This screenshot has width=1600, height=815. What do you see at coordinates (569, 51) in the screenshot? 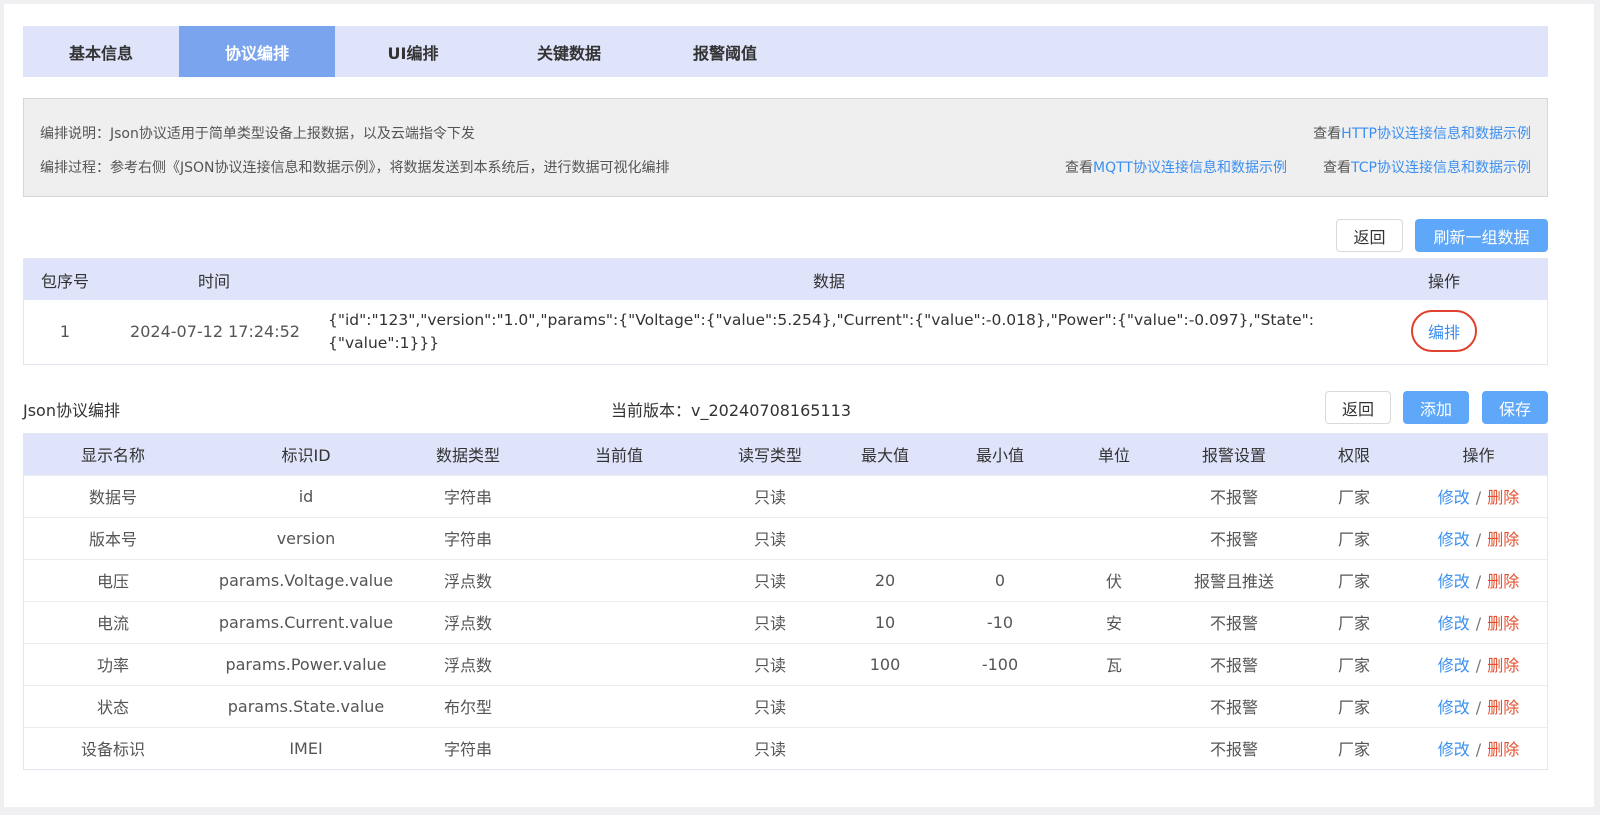
I see `tab-key-data: 关键数据` at bounding box center [569, 51].